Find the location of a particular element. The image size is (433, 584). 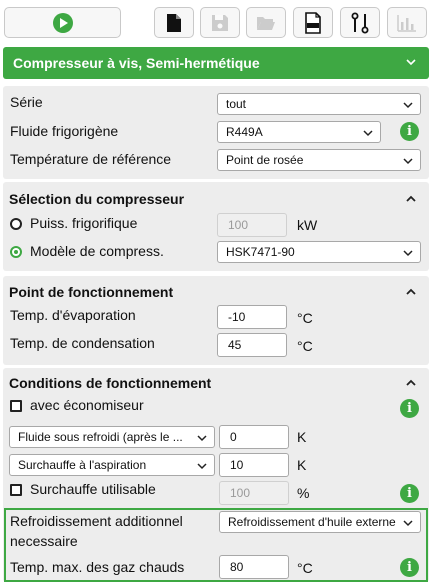

max-discharge-info-icon: i is located at coordinates (409, 567).